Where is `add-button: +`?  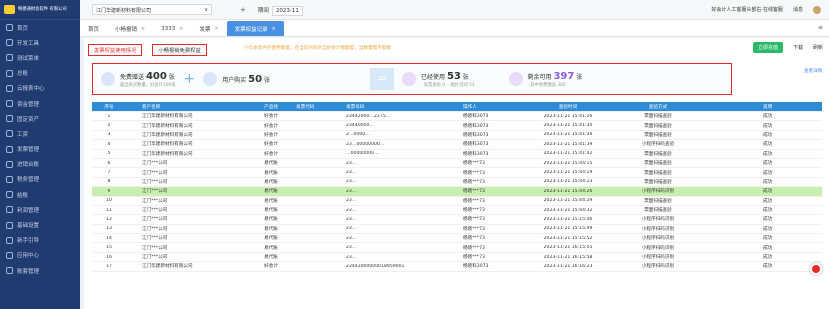 add-button: + is located at coordinates (243, 10).